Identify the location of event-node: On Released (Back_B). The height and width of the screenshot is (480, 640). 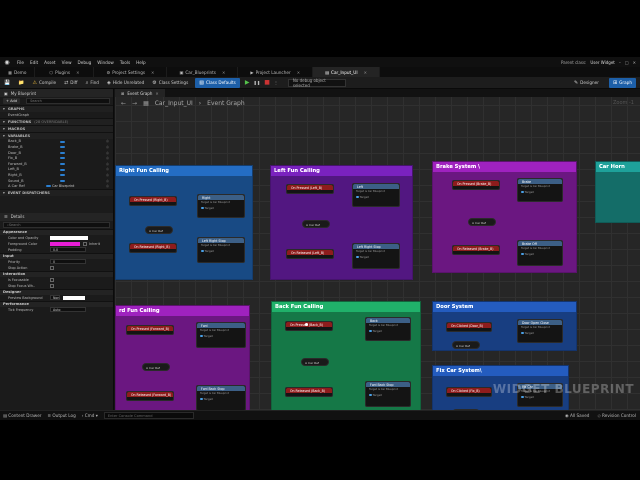
(309, 392).